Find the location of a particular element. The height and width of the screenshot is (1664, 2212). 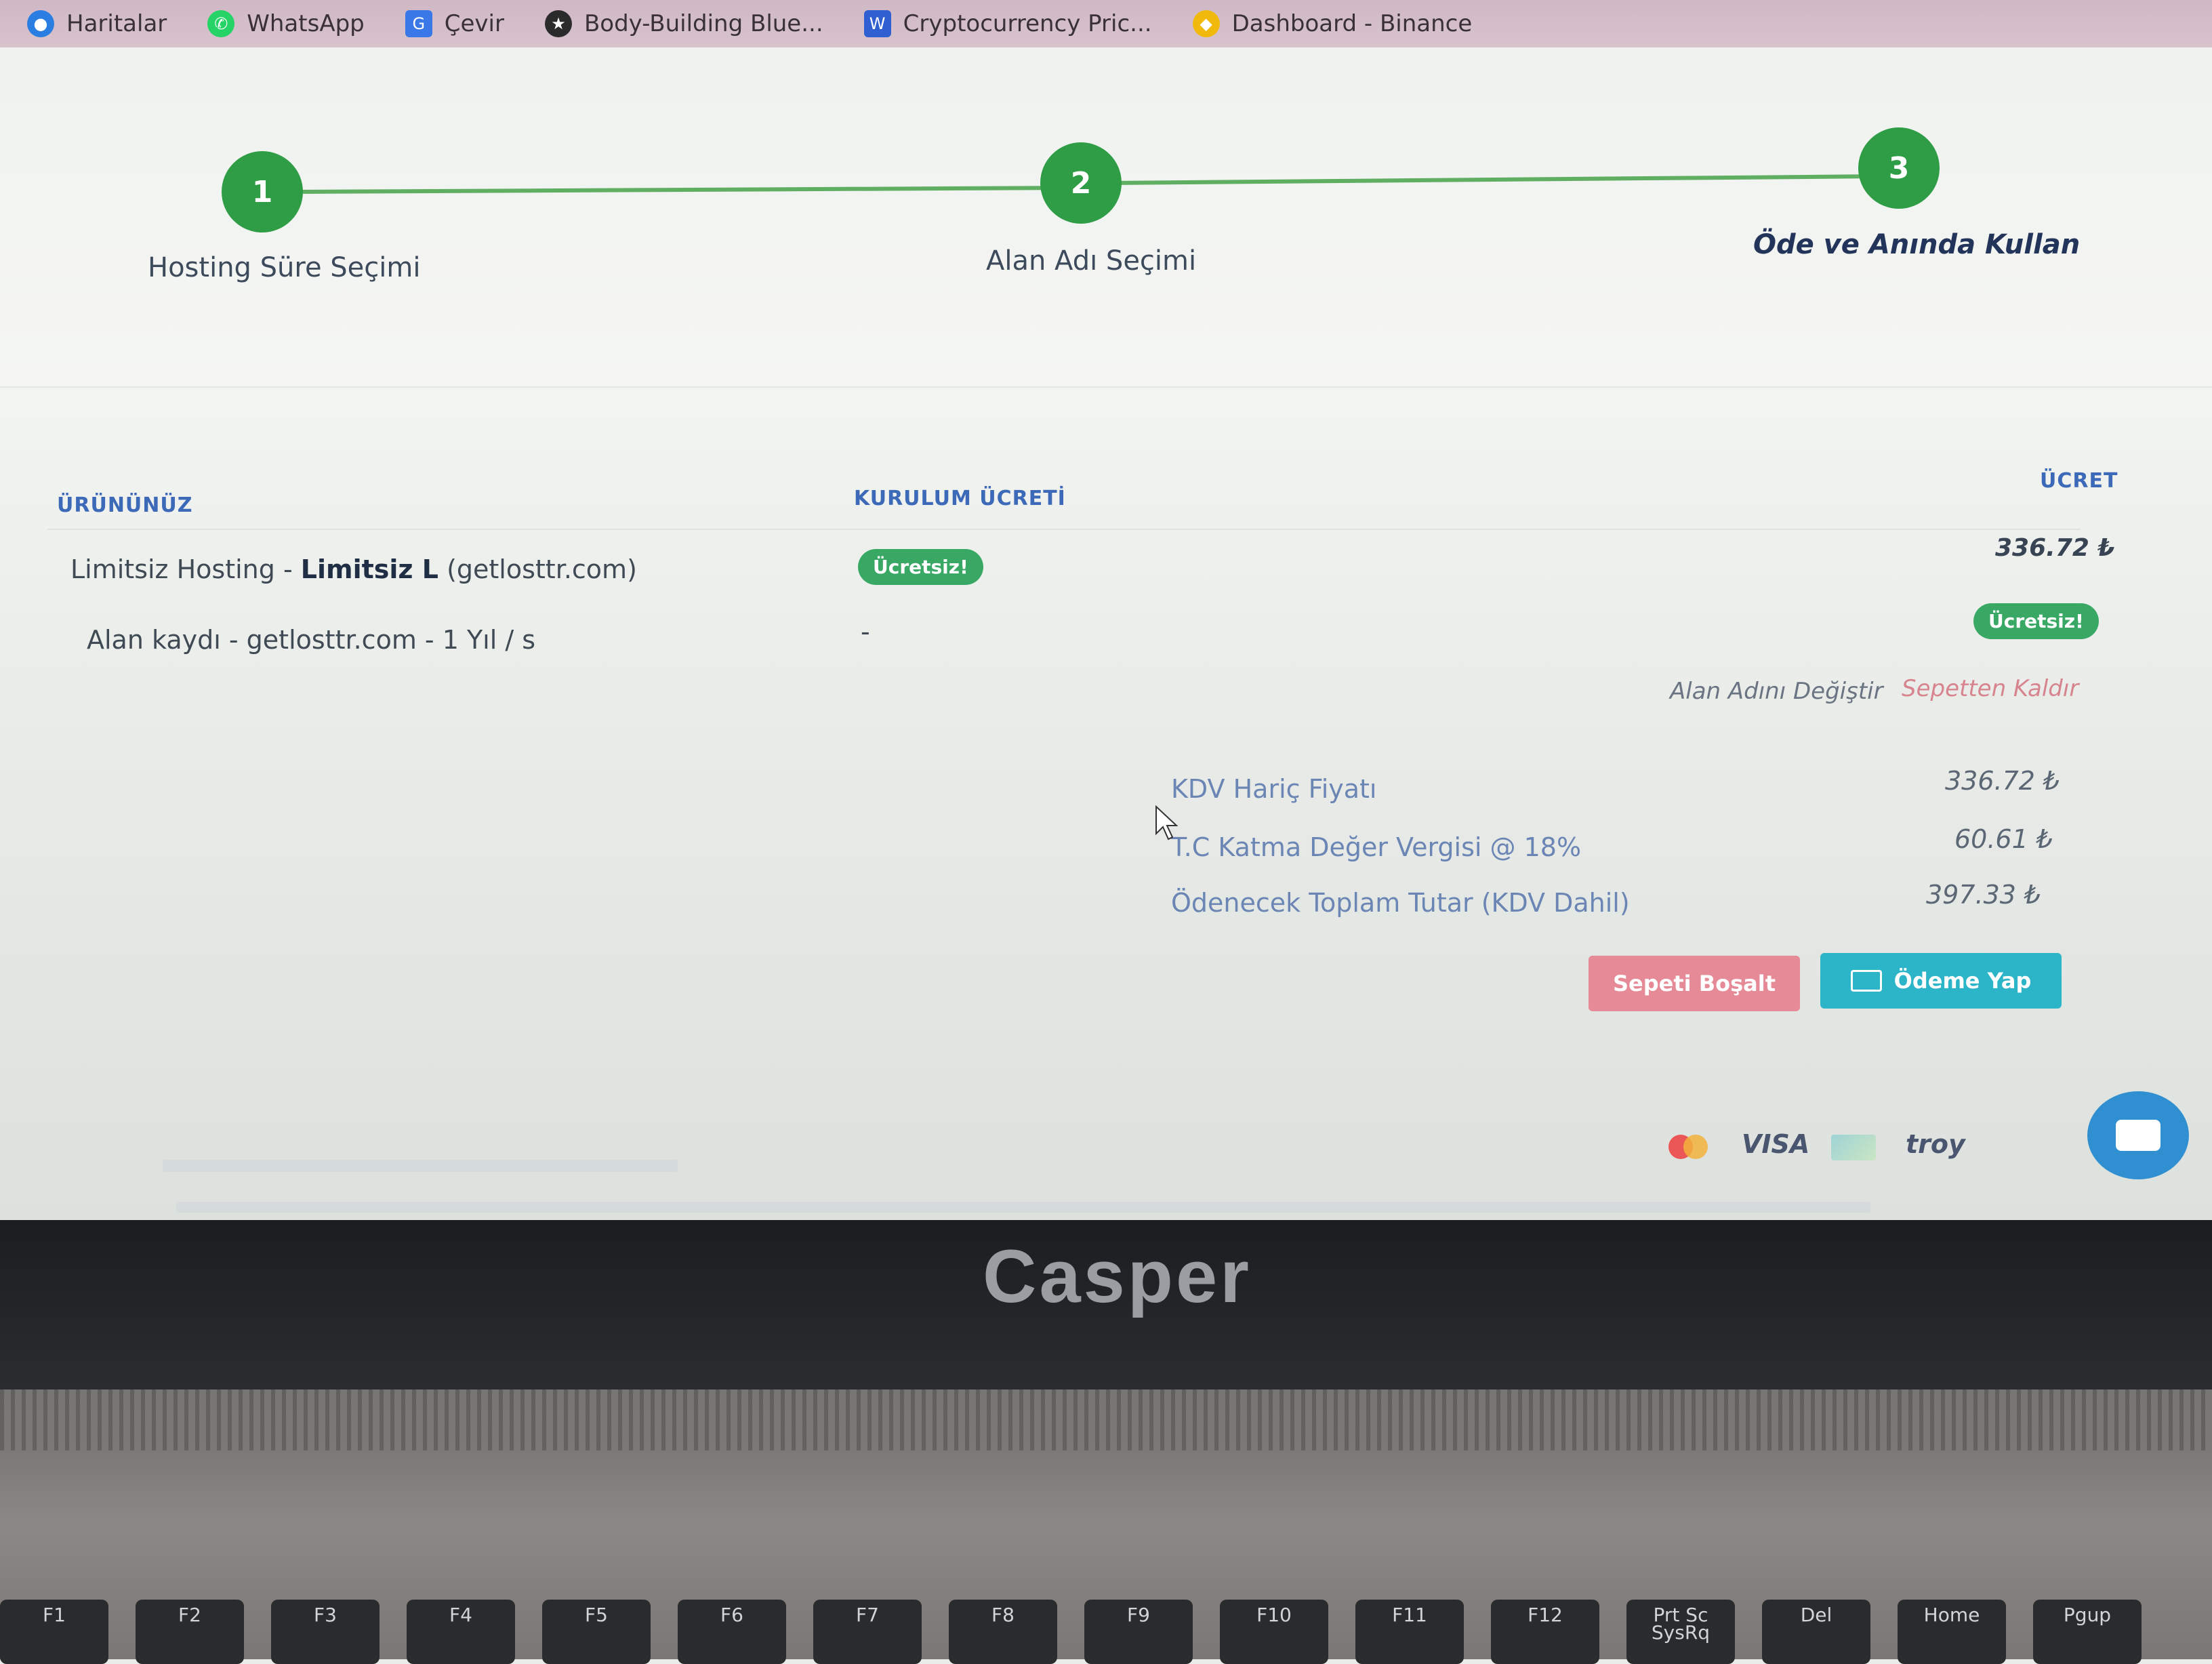

key-f7: F7 is located at coordinates (868, 1632).